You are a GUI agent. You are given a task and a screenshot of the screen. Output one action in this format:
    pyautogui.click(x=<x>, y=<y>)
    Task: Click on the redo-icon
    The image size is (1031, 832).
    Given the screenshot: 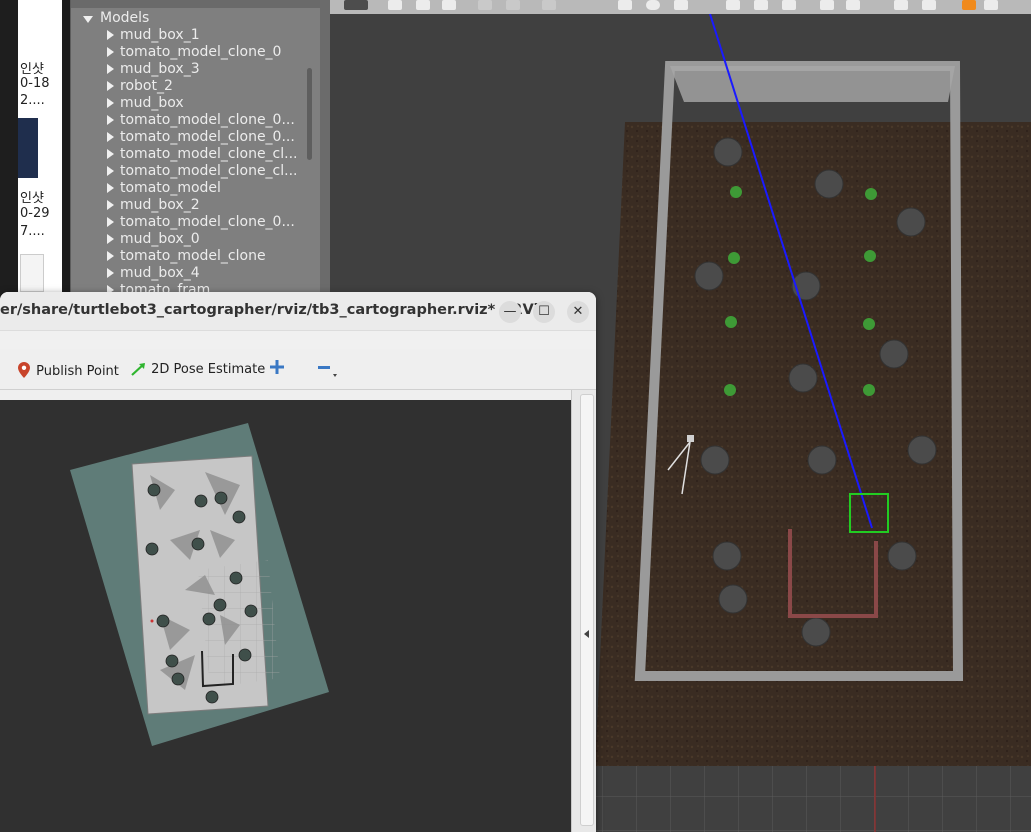 What is the action you would take?
    pyautogui.click(x=513, y=5)
    